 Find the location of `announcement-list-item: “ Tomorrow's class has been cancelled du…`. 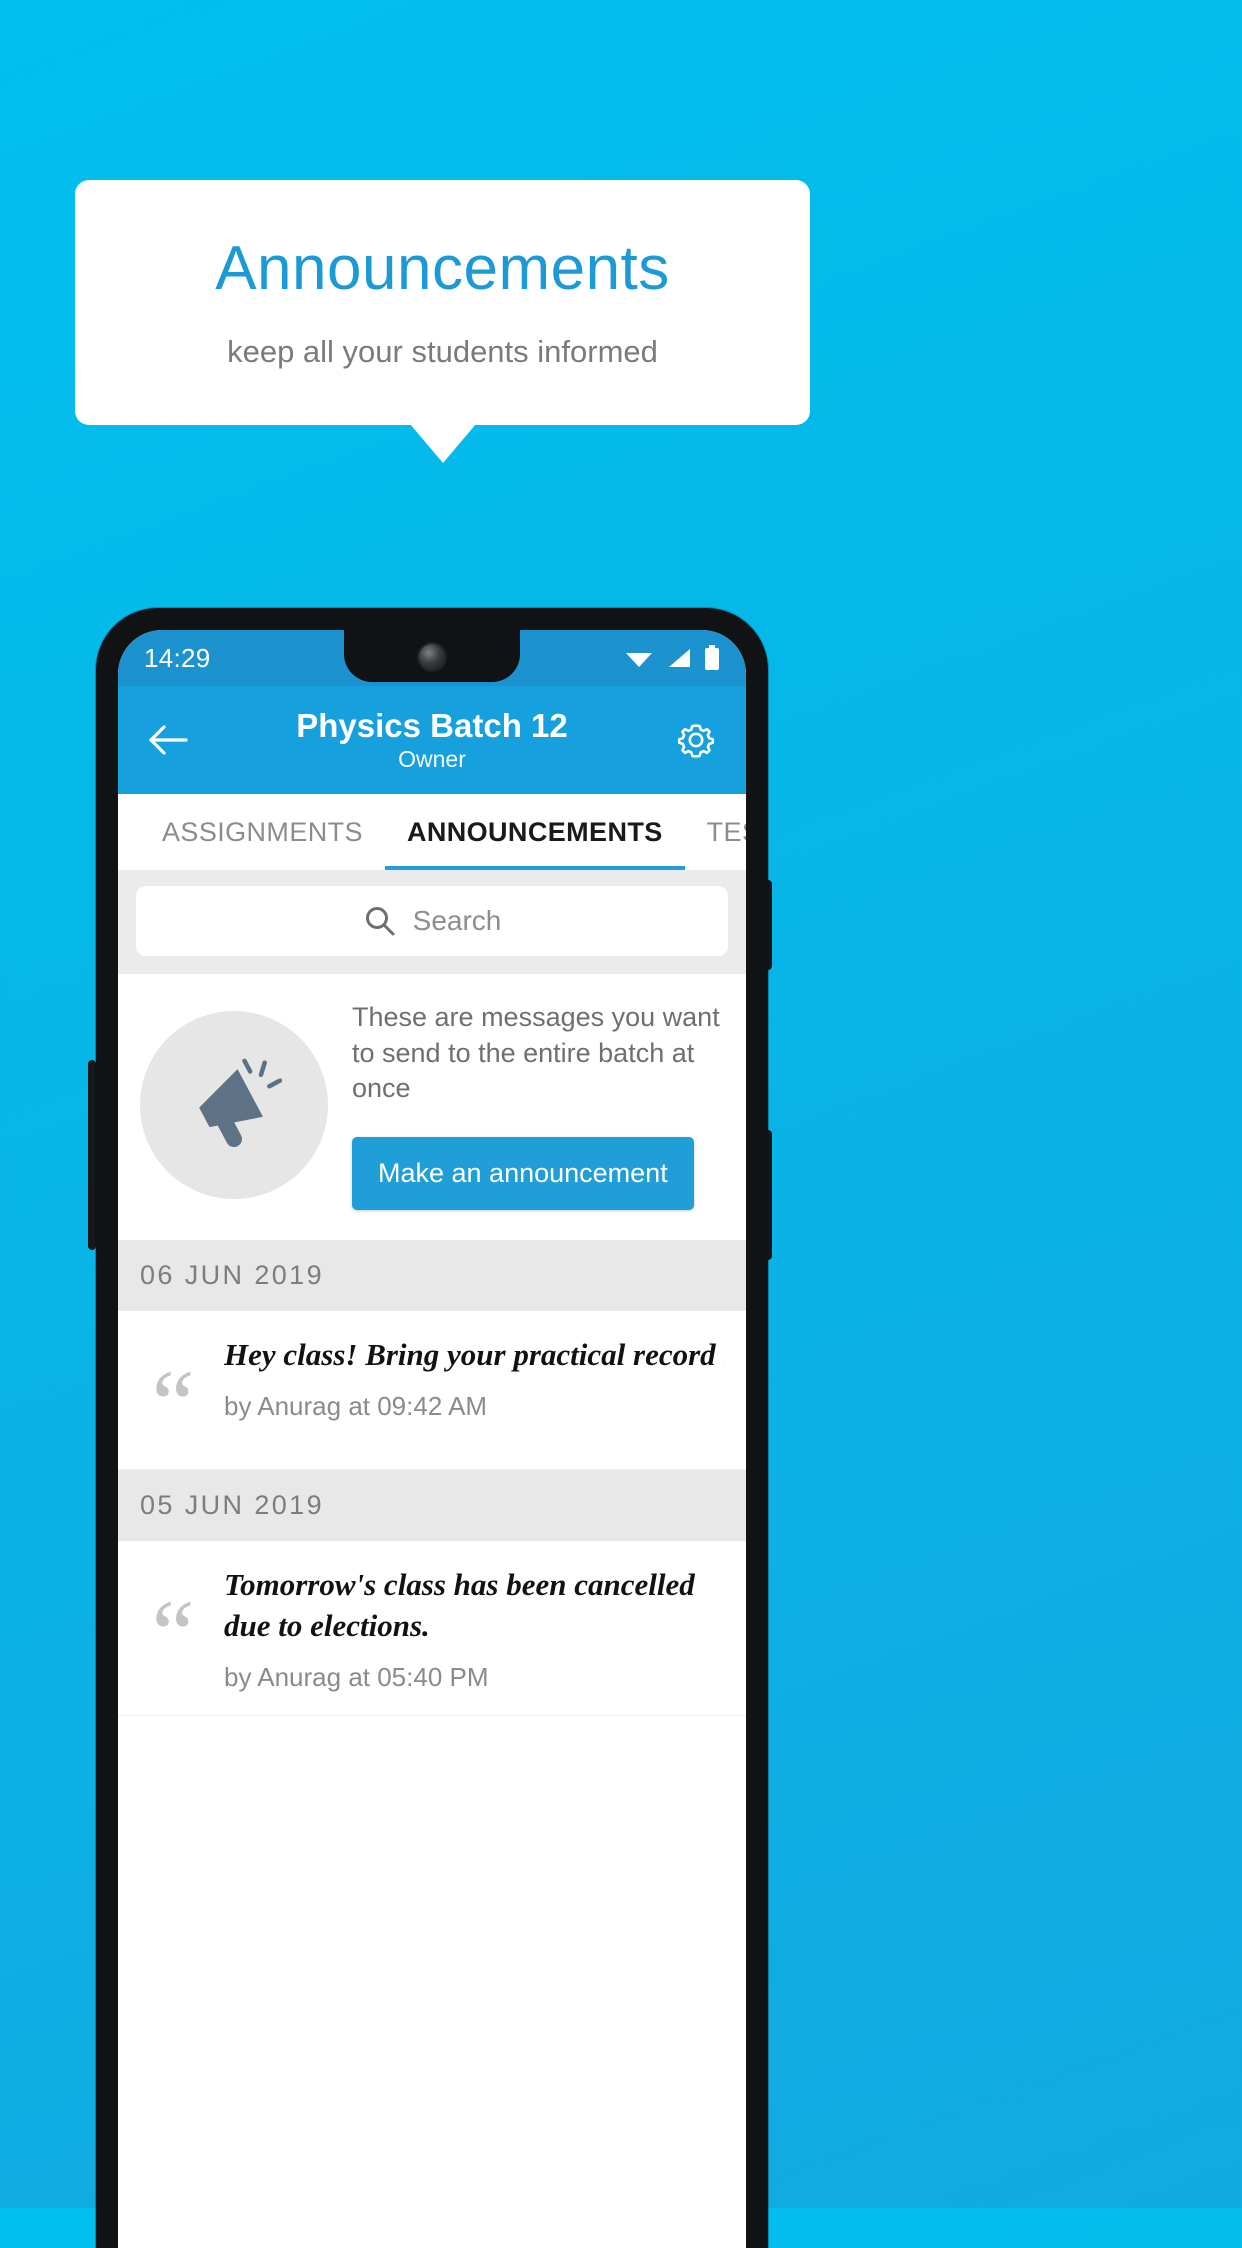

announcement-list-item: “ Tomorrow's class has been cancelled du… is located at coordinates (432, 1628).